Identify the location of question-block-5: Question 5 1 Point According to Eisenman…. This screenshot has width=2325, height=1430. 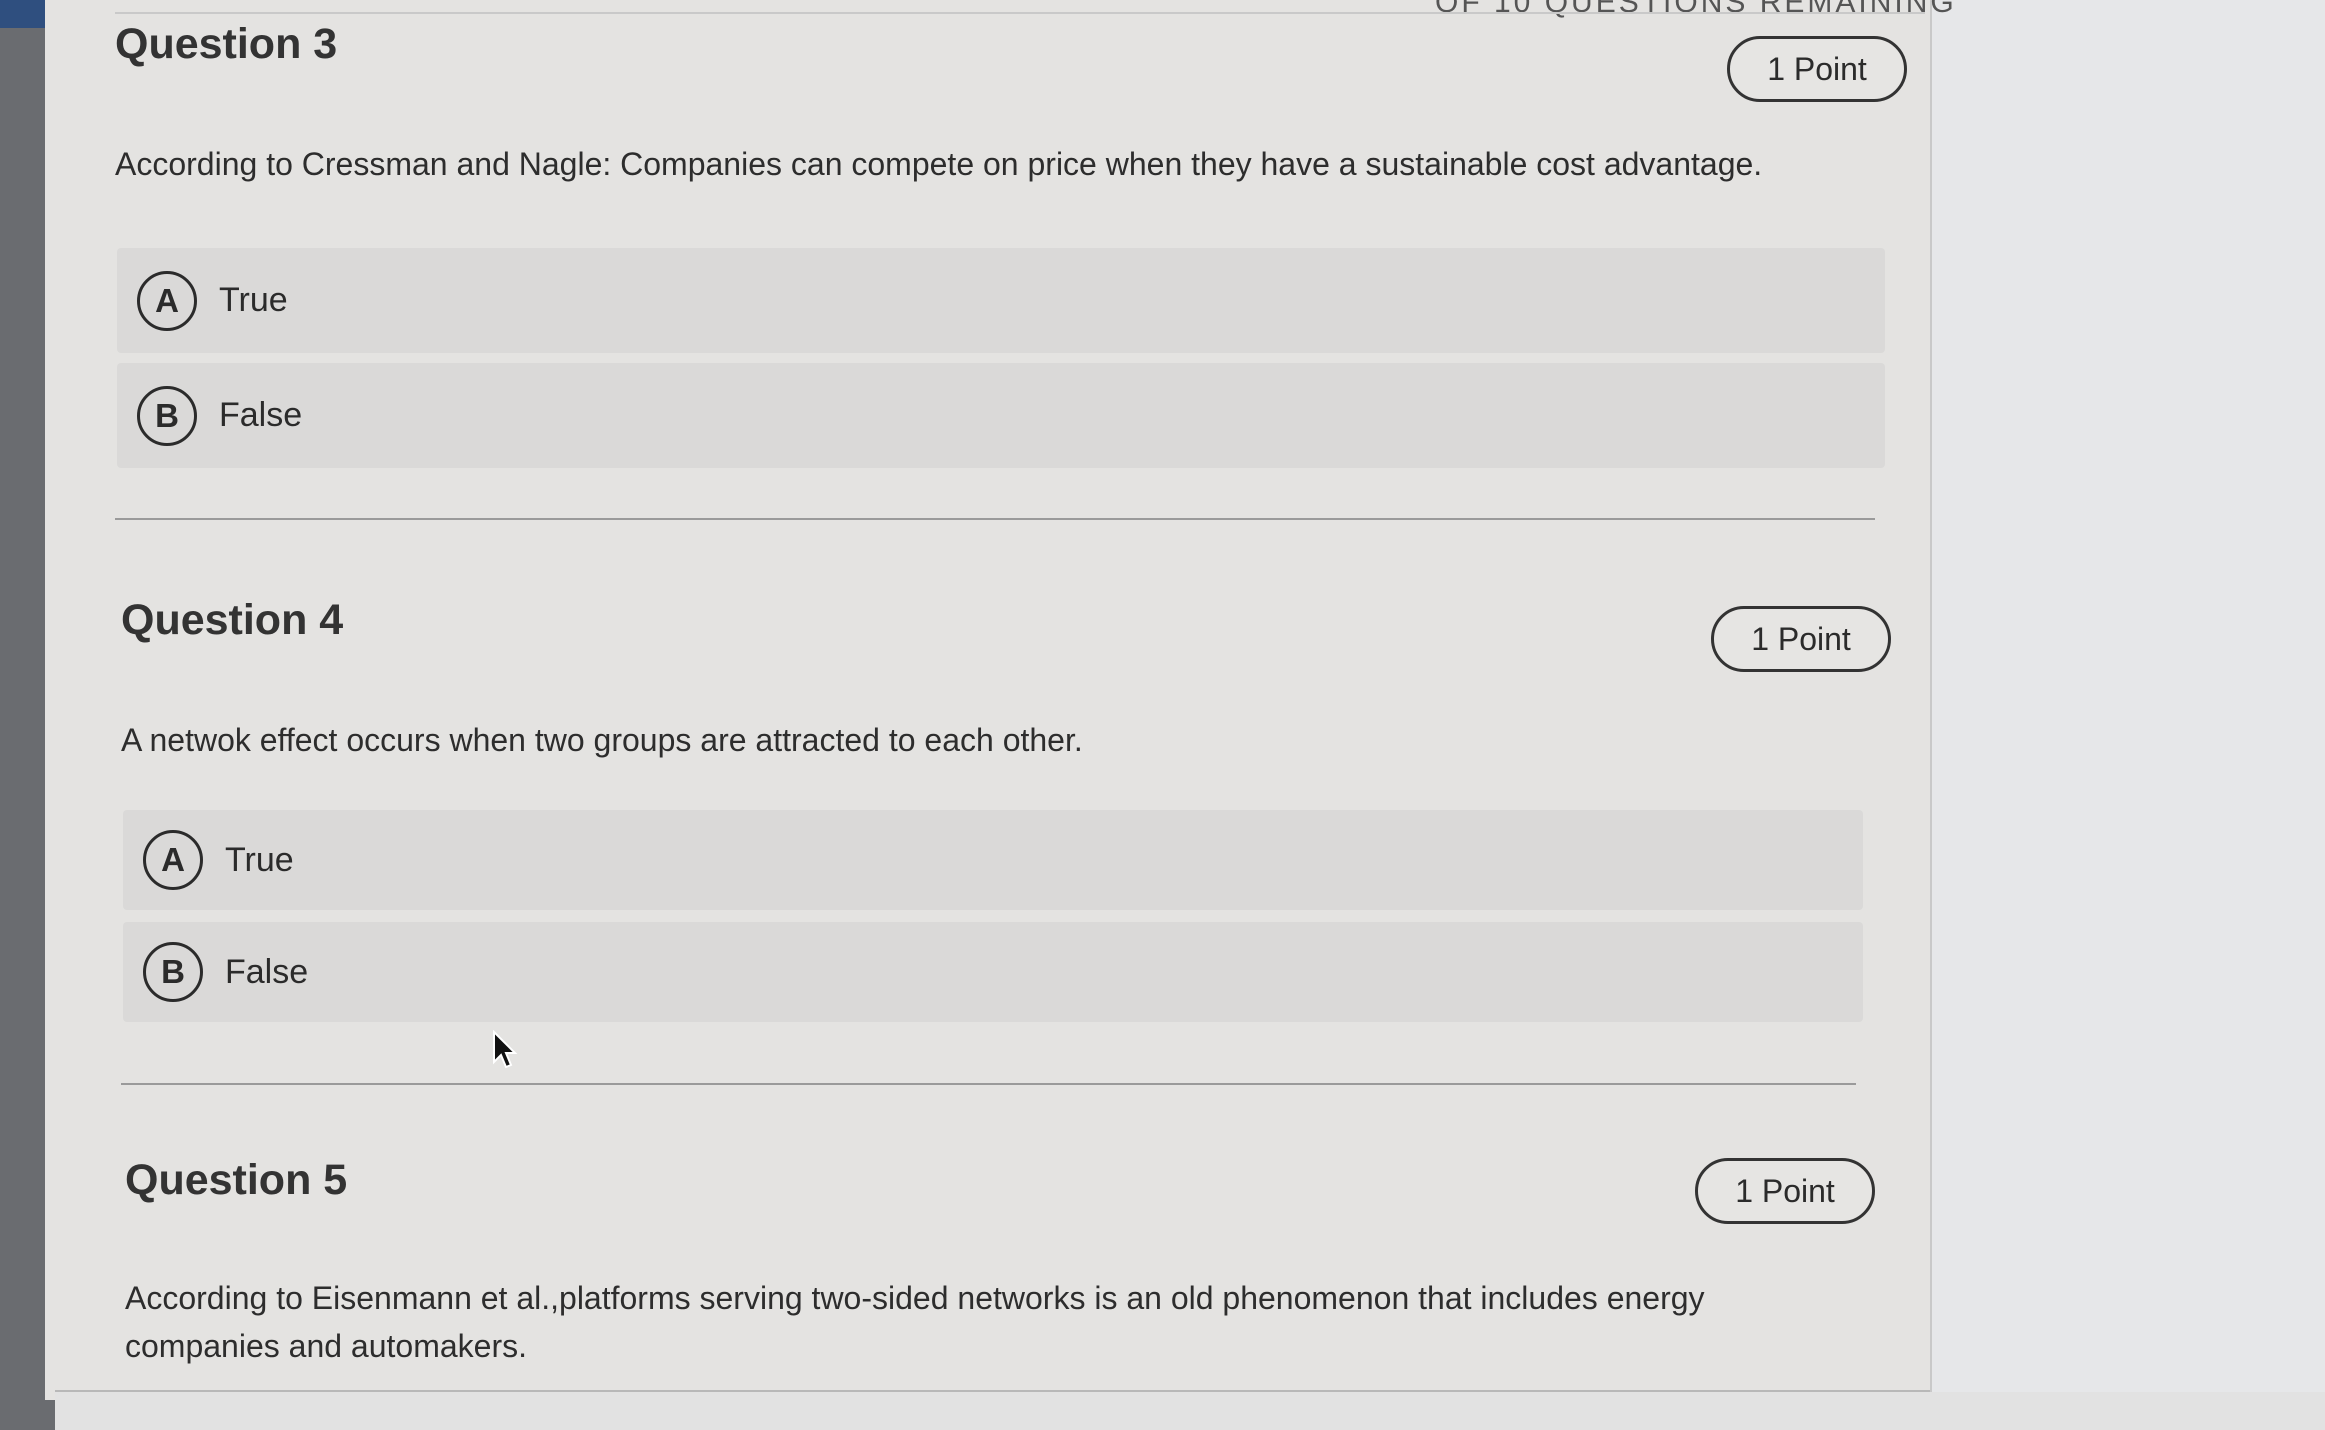
(1015, 1271).